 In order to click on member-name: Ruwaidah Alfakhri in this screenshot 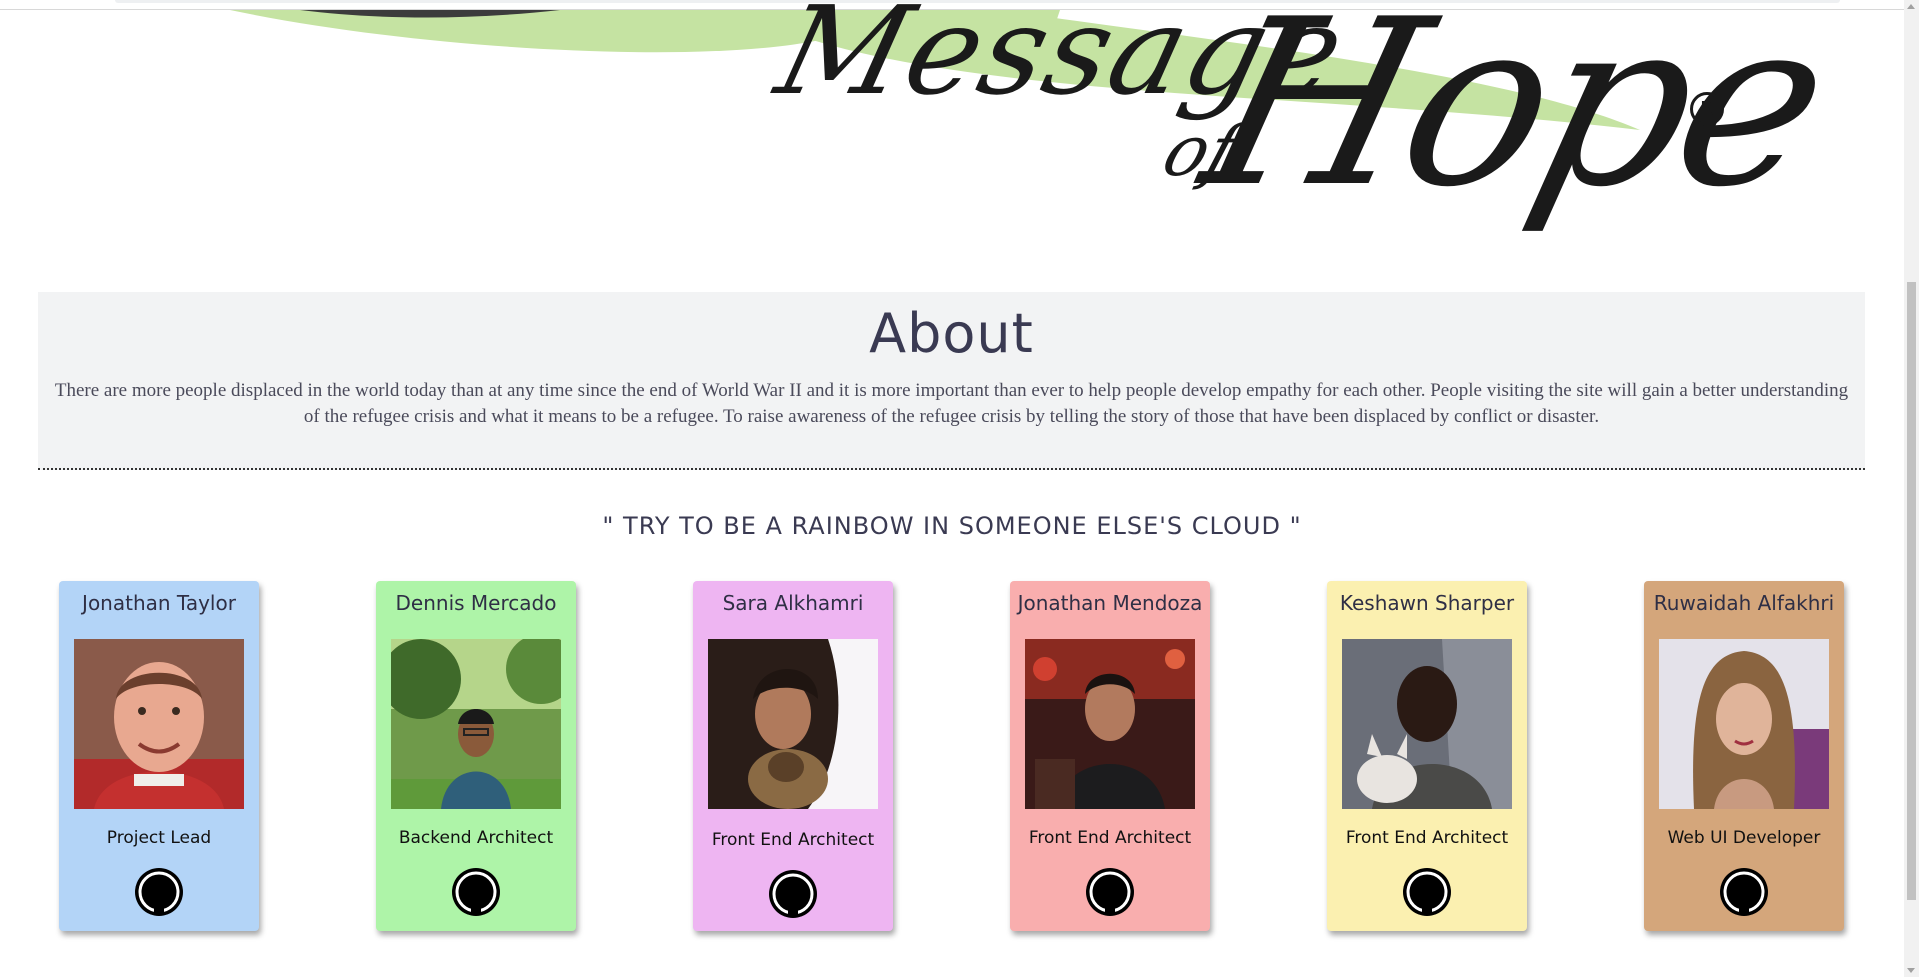, I will do `click(1744, 603)`.